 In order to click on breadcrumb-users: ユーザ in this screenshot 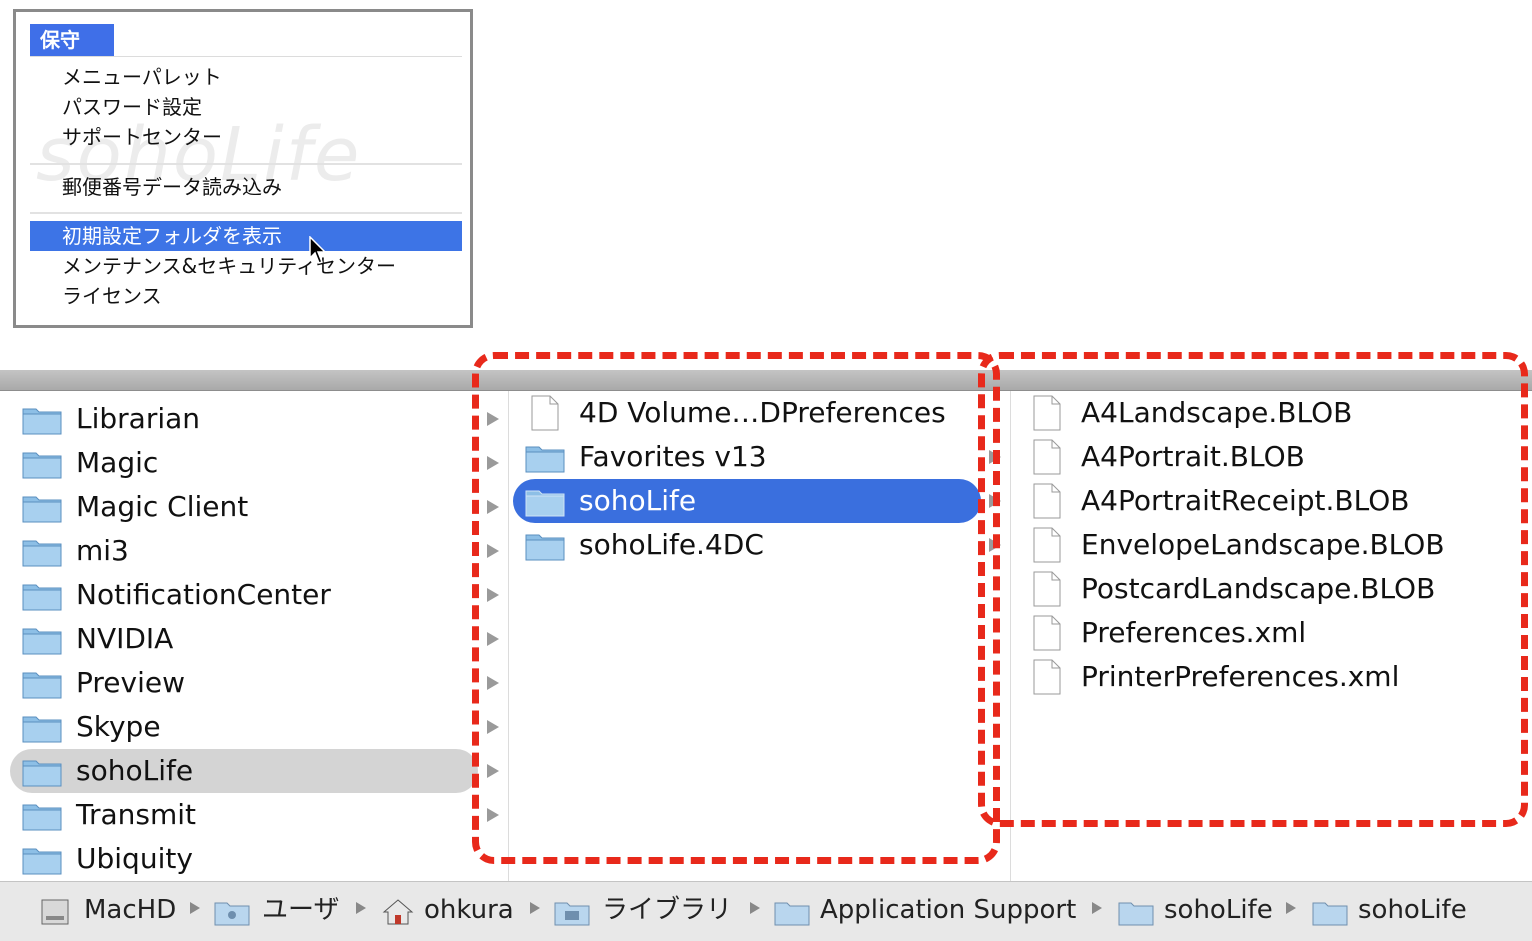, I will do `click(284, 910)`.